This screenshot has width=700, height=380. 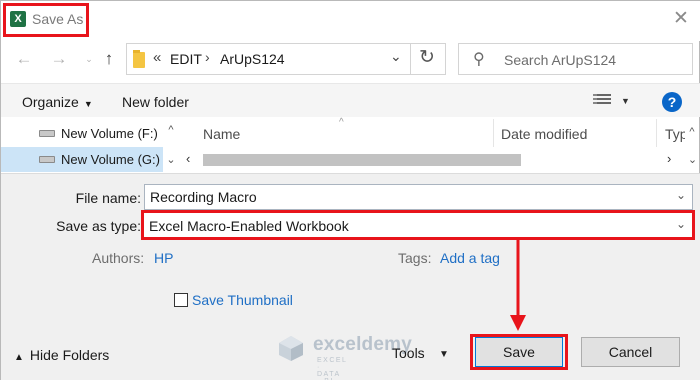 I want to click on tags-label: Tags:, so click(x=415, y=258).